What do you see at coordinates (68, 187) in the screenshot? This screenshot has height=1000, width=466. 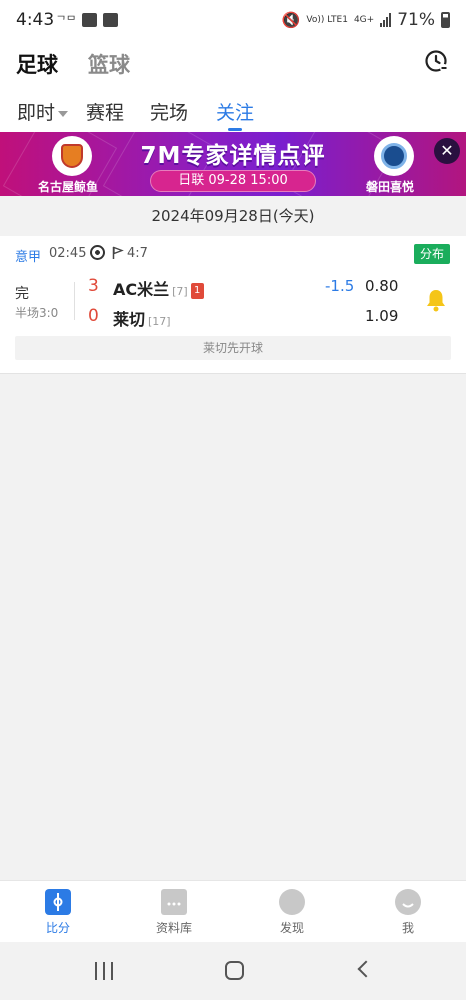 I see `banner-home-team: 名古屋鲸鱼` at bounding box center [68, 187].